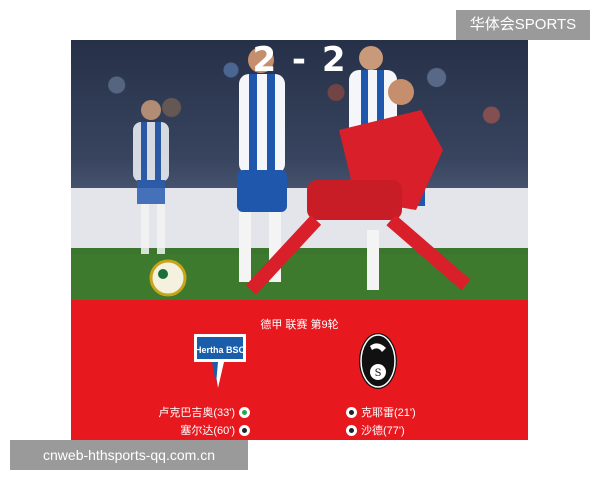 The image size is (600, 480). I want to click on home-scorer-2: 塞尔达(60'), so click(215, 430).